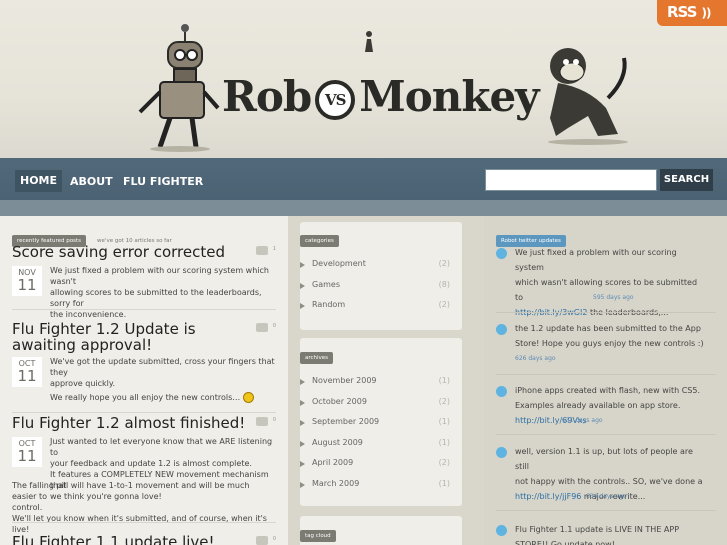  Describe the element at coordinates (91, 182) in the screenshot. I see `nav-about: ABOUT` at that location.